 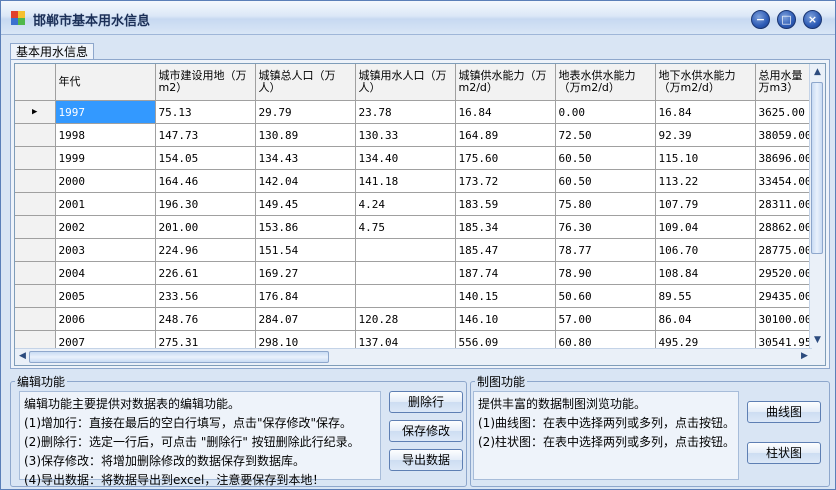 I want to click on vertical-scrollbar: ▲ ▼, so click(x=817, y=206).